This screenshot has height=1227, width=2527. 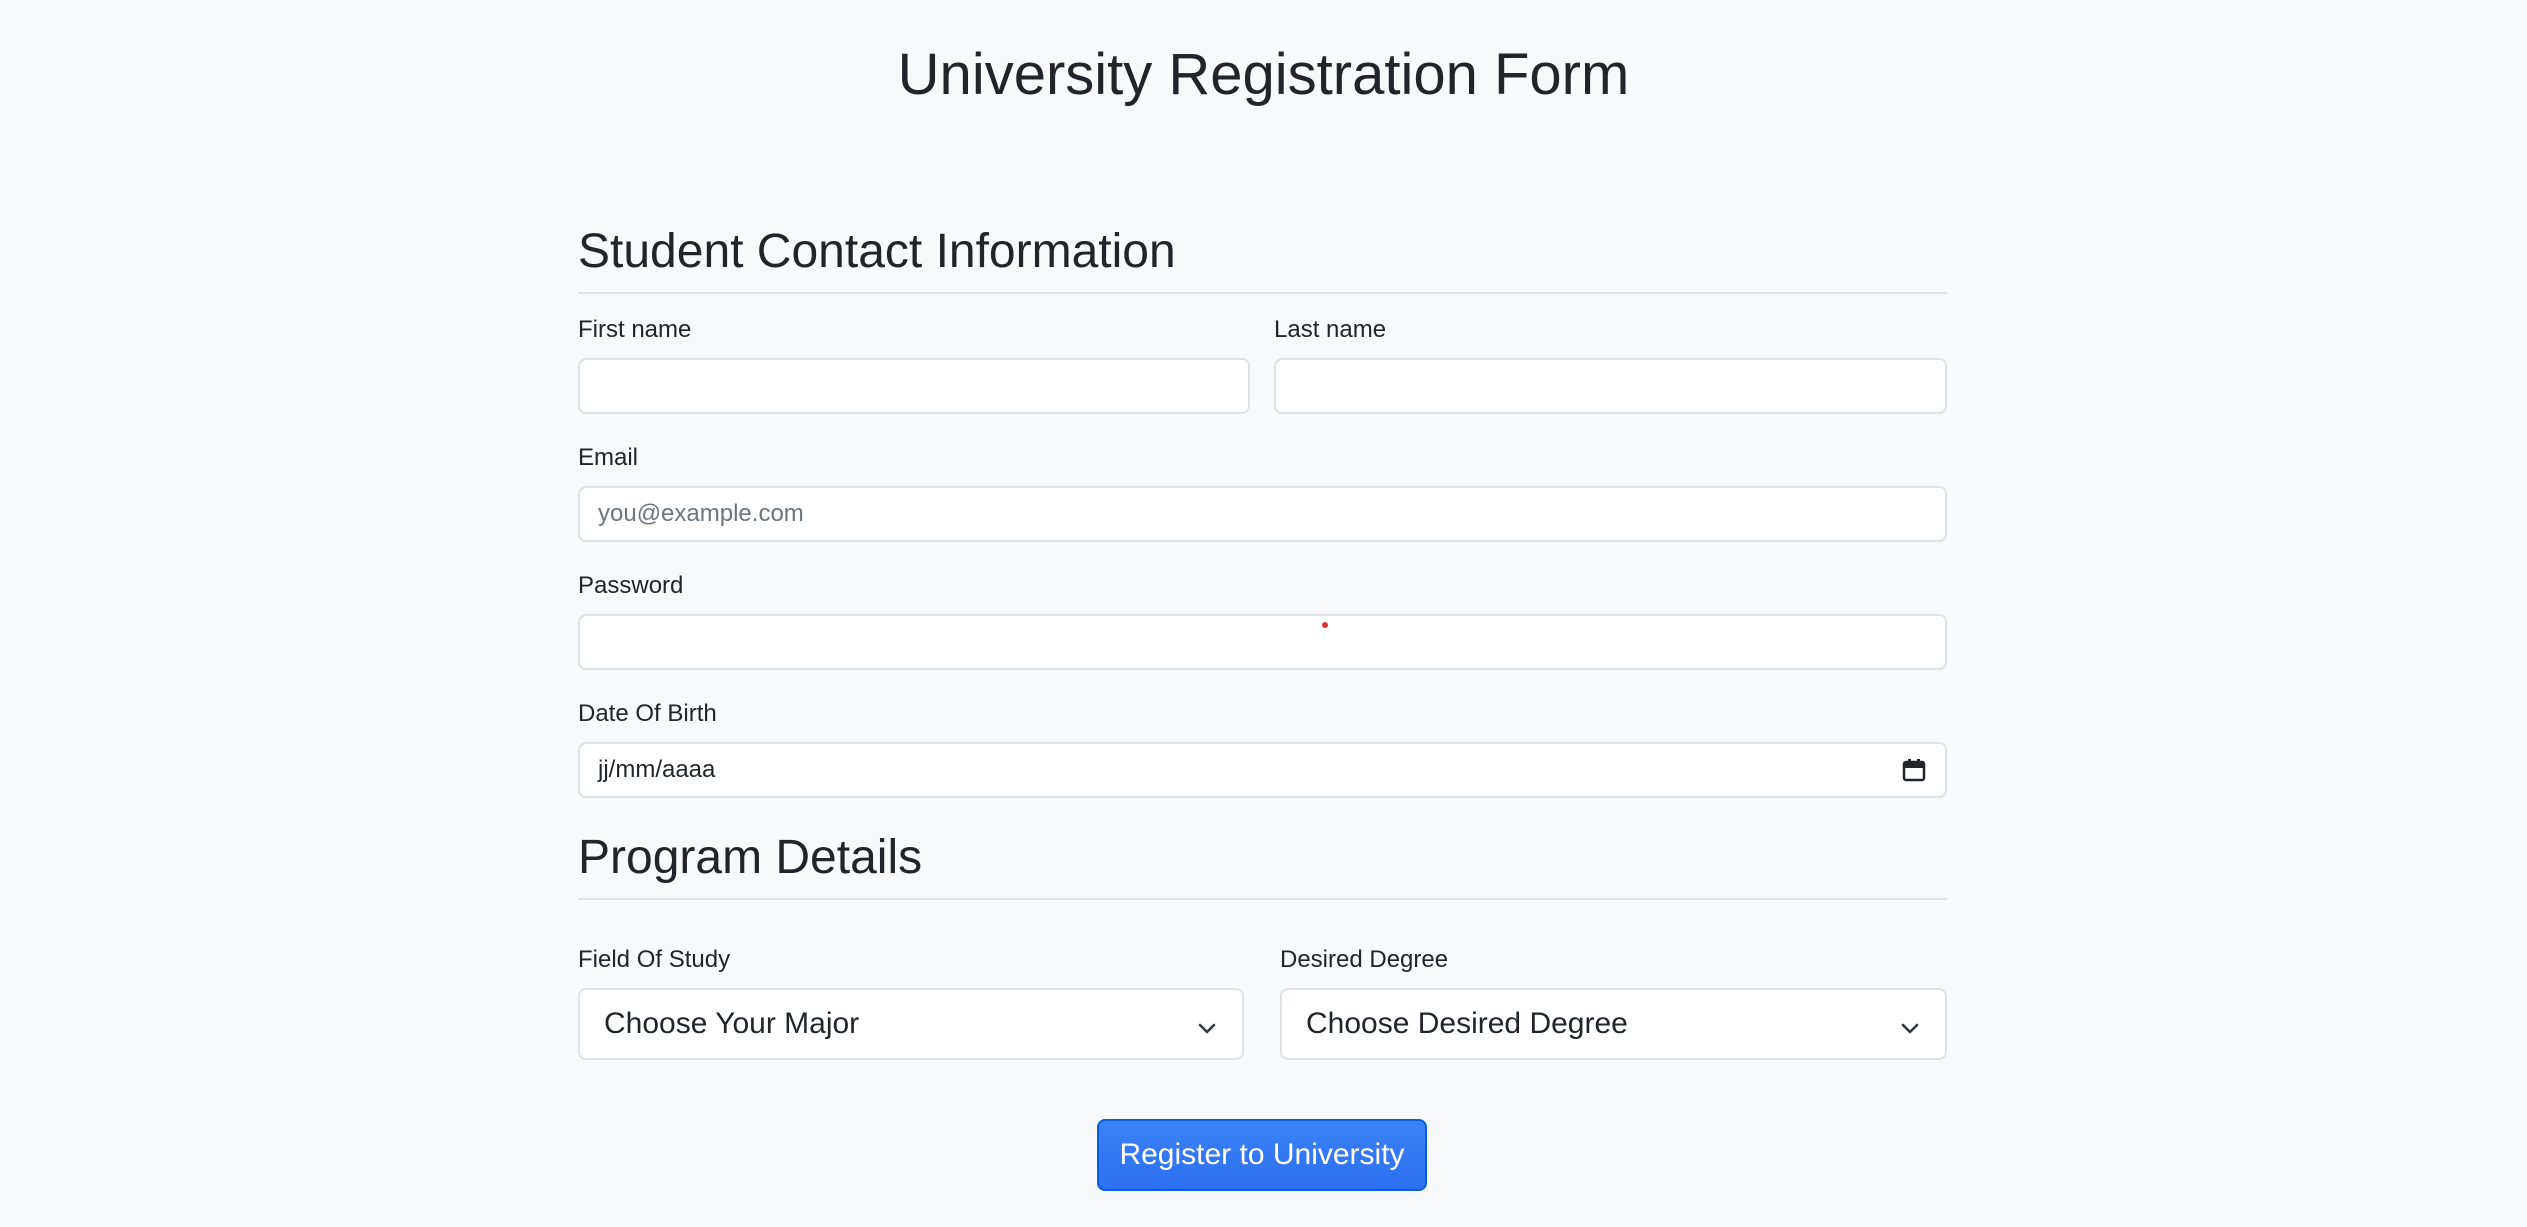 I want to click on desired-degree-label: Desired Degree, so click(x=1364, y=959).